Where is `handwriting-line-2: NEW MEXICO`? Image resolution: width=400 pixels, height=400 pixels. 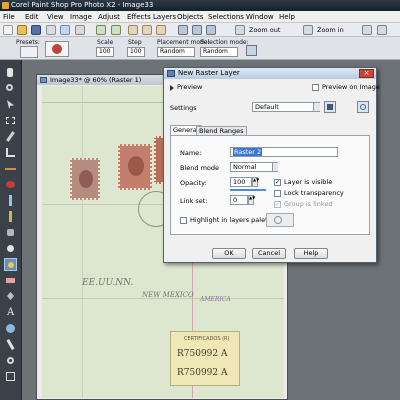 handwriting-line-2: NEW MEXICO is located at coordinates (168, 295).